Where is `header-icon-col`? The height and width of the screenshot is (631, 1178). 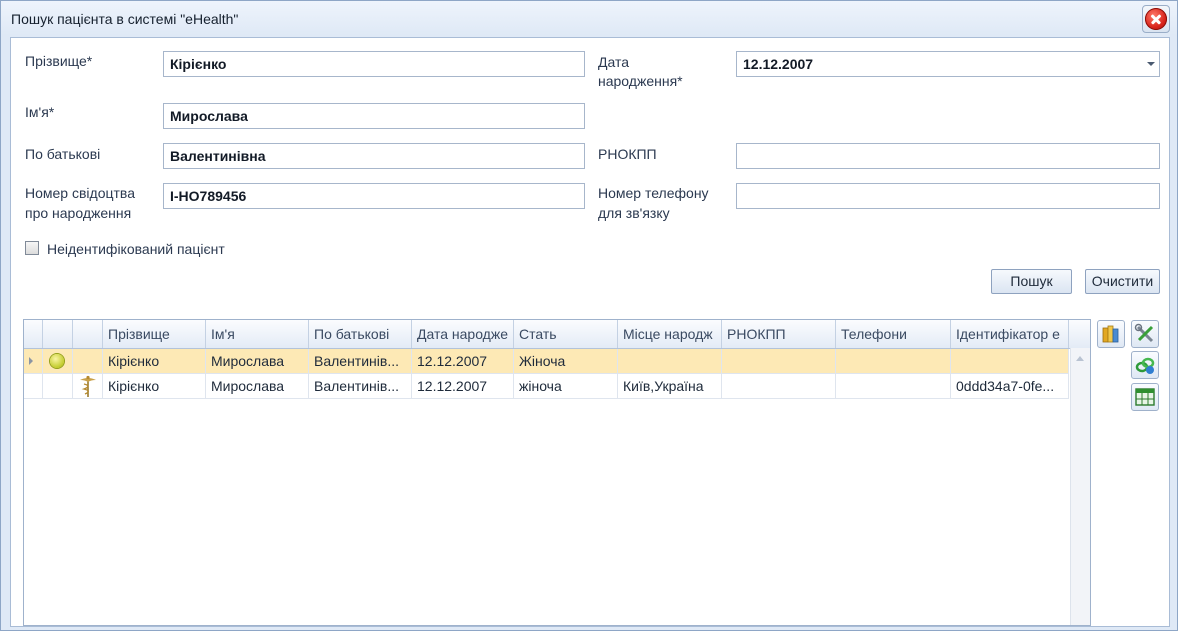
header-icon-col is located at coordinates (88, 334).